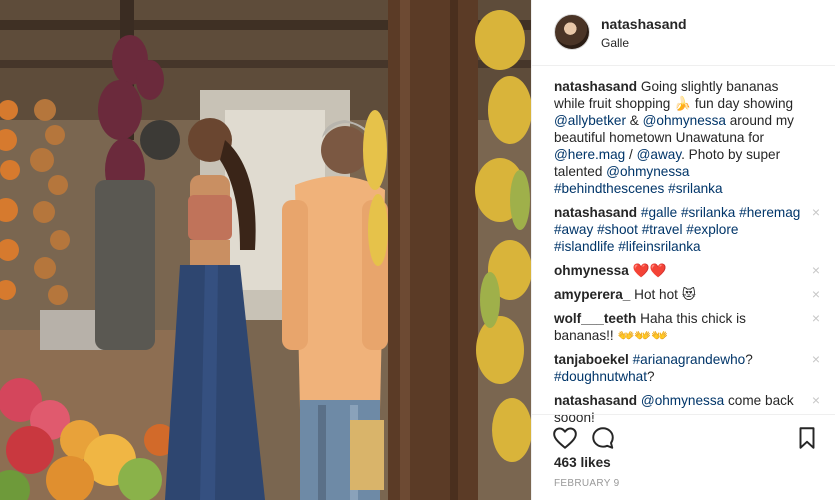 This screenshot has width=835, height=500. Describe the element at coordinates (595, 318) in the screenshot. I see `comment-username: wolf___teeth` at that location.